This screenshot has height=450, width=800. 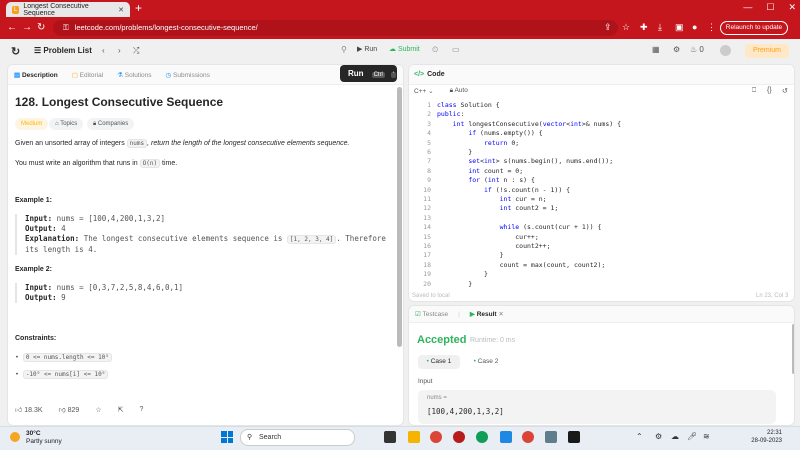 I want to click on chrome-profile-icon, so click(x=528, y=437).